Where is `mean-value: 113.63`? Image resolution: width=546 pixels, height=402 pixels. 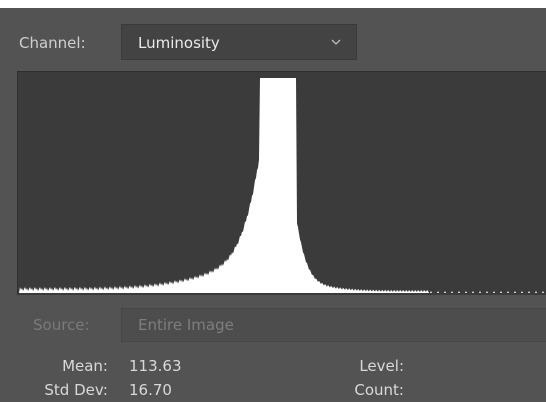 mean-value: 113.63 is located at coordinates (155, 366).